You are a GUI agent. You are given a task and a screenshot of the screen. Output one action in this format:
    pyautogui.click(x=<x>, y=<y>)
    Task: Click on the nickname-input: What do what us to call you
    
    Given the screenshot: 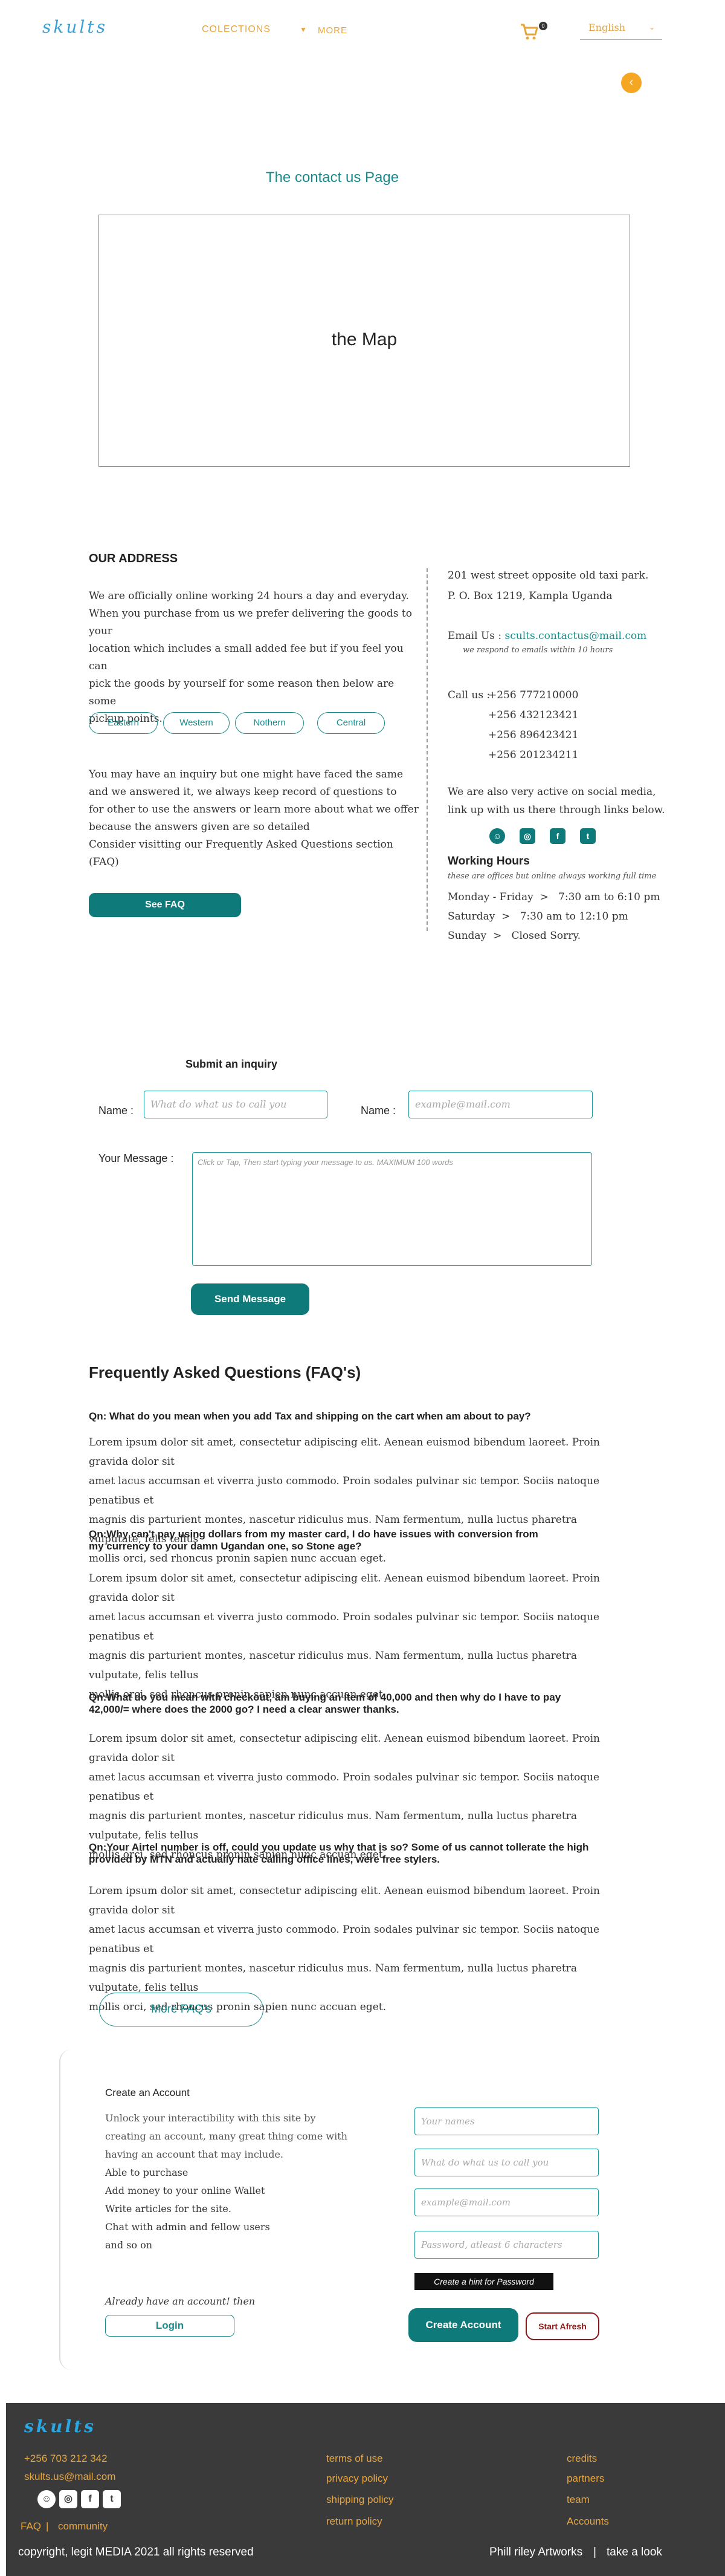 What is the action you would take?
    pyautogui.click(x=506, y=2162)
    